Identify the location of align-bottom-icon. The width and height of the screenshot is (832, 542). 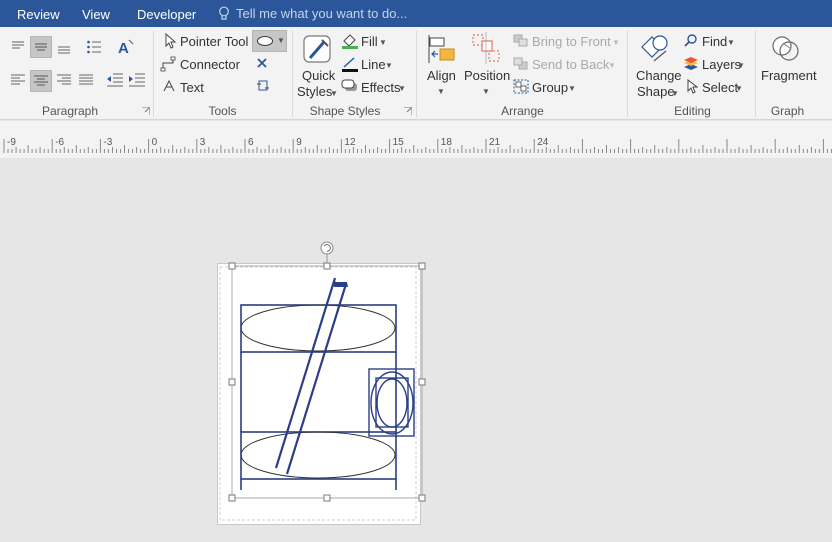
(64, 47).